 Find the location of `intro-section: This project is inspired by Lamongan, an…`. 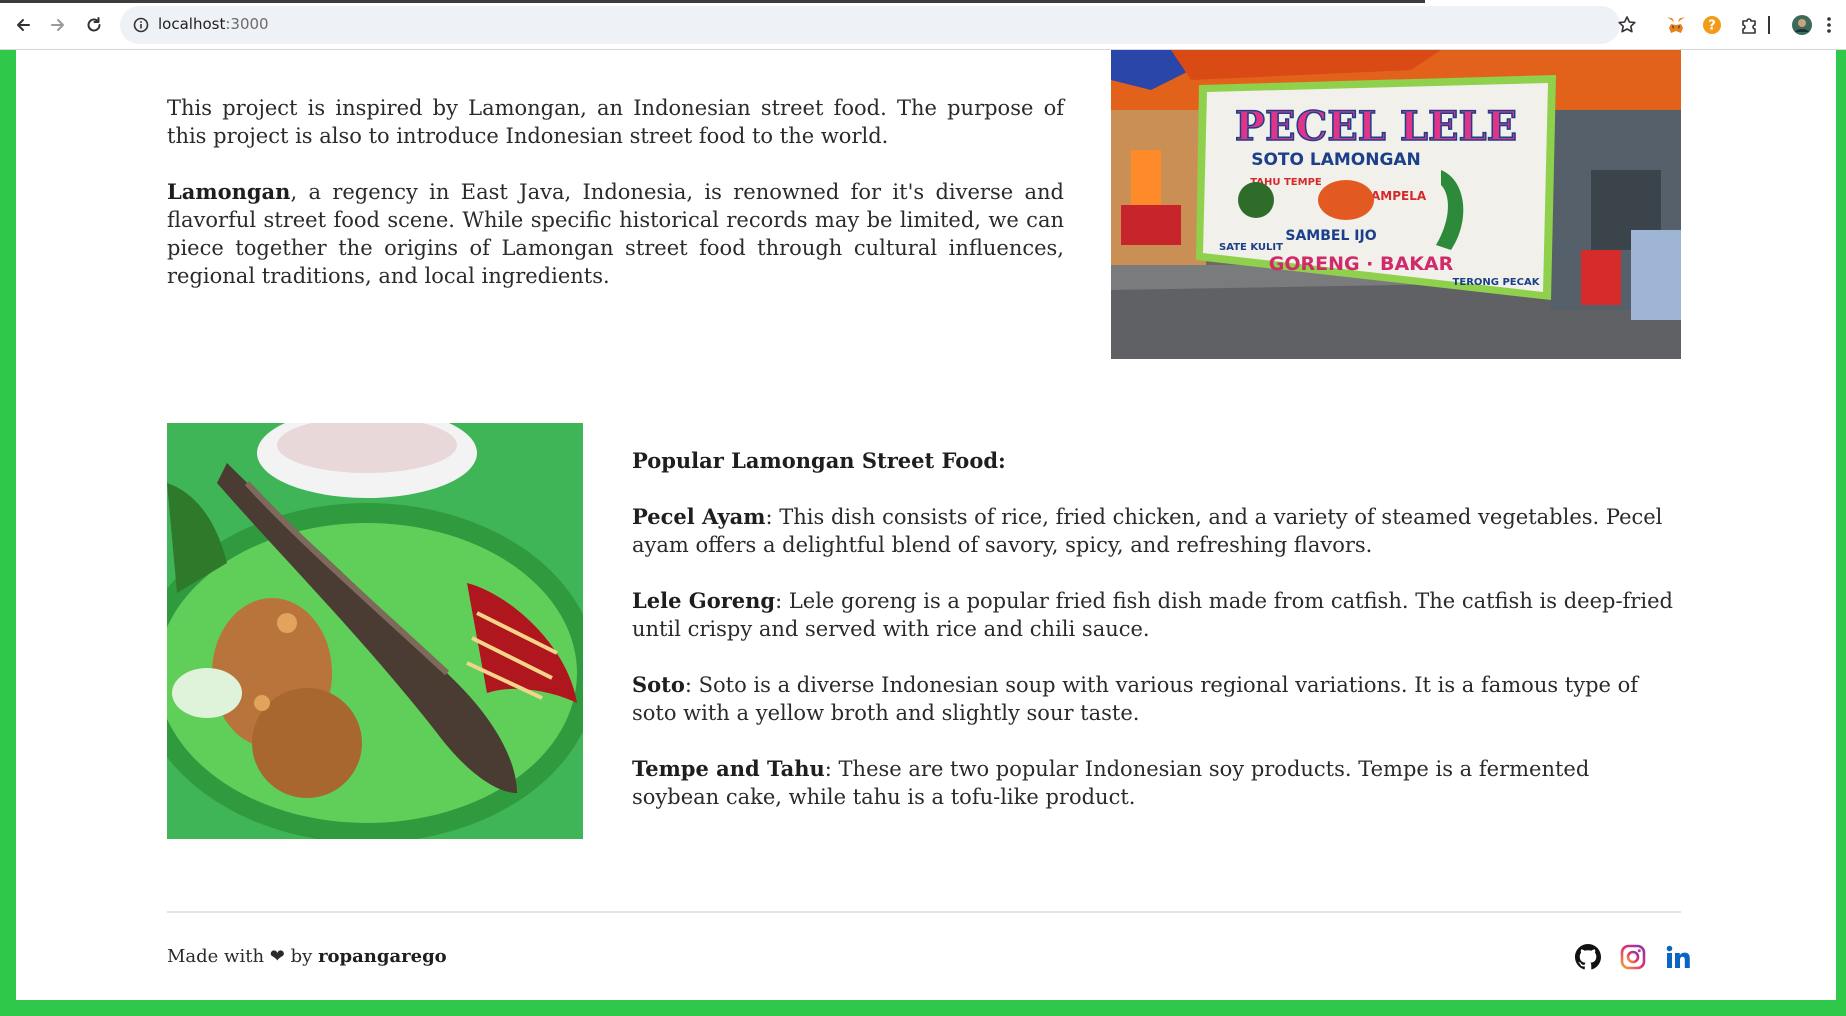

intro-section: This project is inspired by Lamongan, an… is located at coordinates (615, 192).